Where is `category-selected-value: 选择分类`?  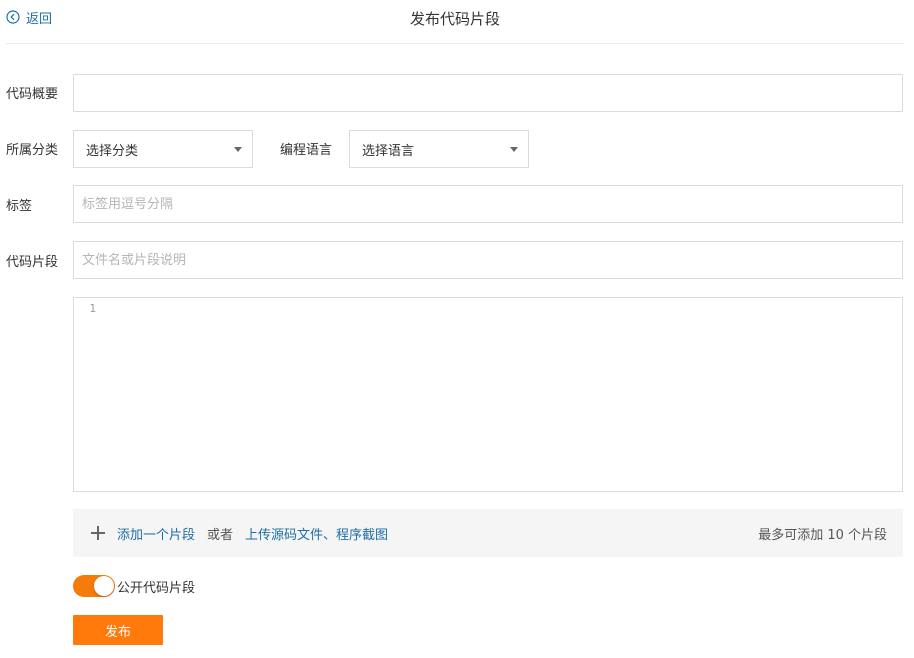 category-selected-value: 选择分类 is located at coordinates (112, 151).